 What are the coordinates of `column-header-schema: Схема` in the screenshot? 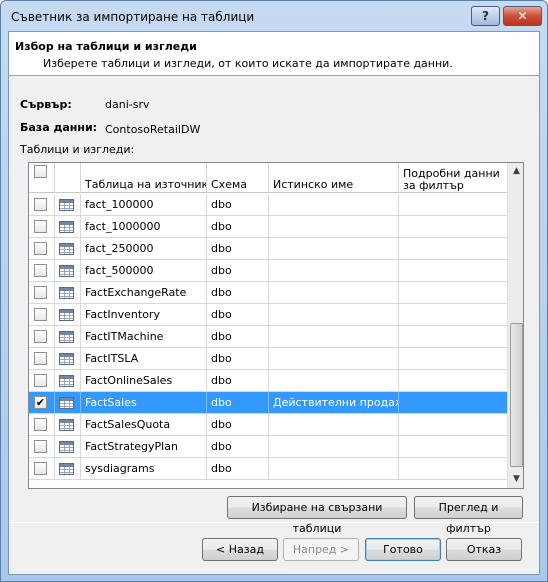 It's located at (238, 178).